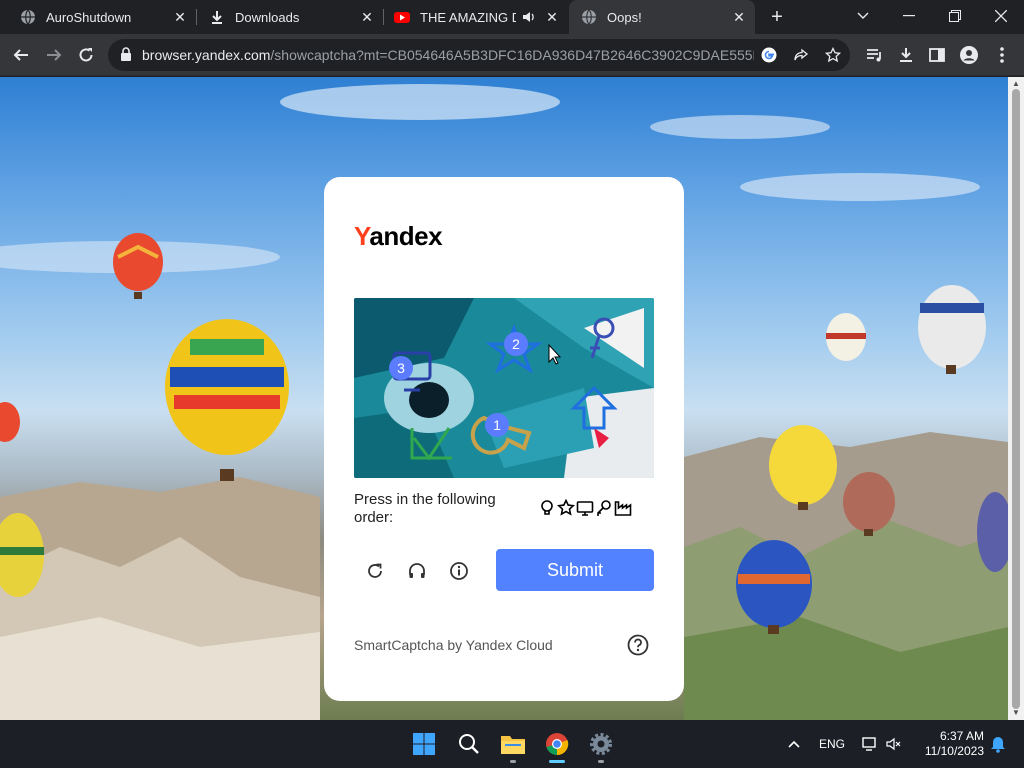 This screenshot has height=768, width=1024. What do you see at coordinates (1016, 713) in the screenshot?
I see `scroll-down-arrow: ▼` at bounding box center [1016, 713].